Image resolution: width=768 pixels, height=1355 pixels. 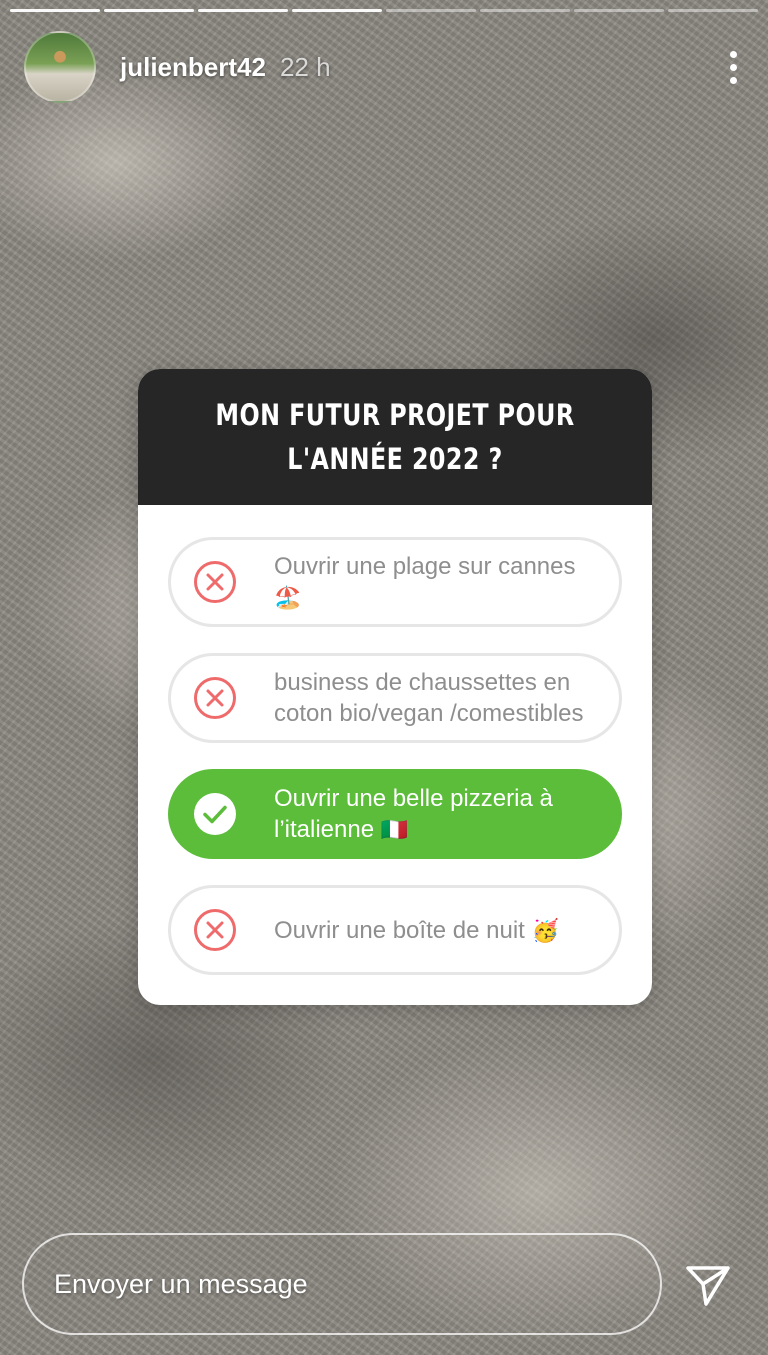 I want to click on poll-option-label: Ouvrir une plage sur cannes, so click(x=425, y=566).